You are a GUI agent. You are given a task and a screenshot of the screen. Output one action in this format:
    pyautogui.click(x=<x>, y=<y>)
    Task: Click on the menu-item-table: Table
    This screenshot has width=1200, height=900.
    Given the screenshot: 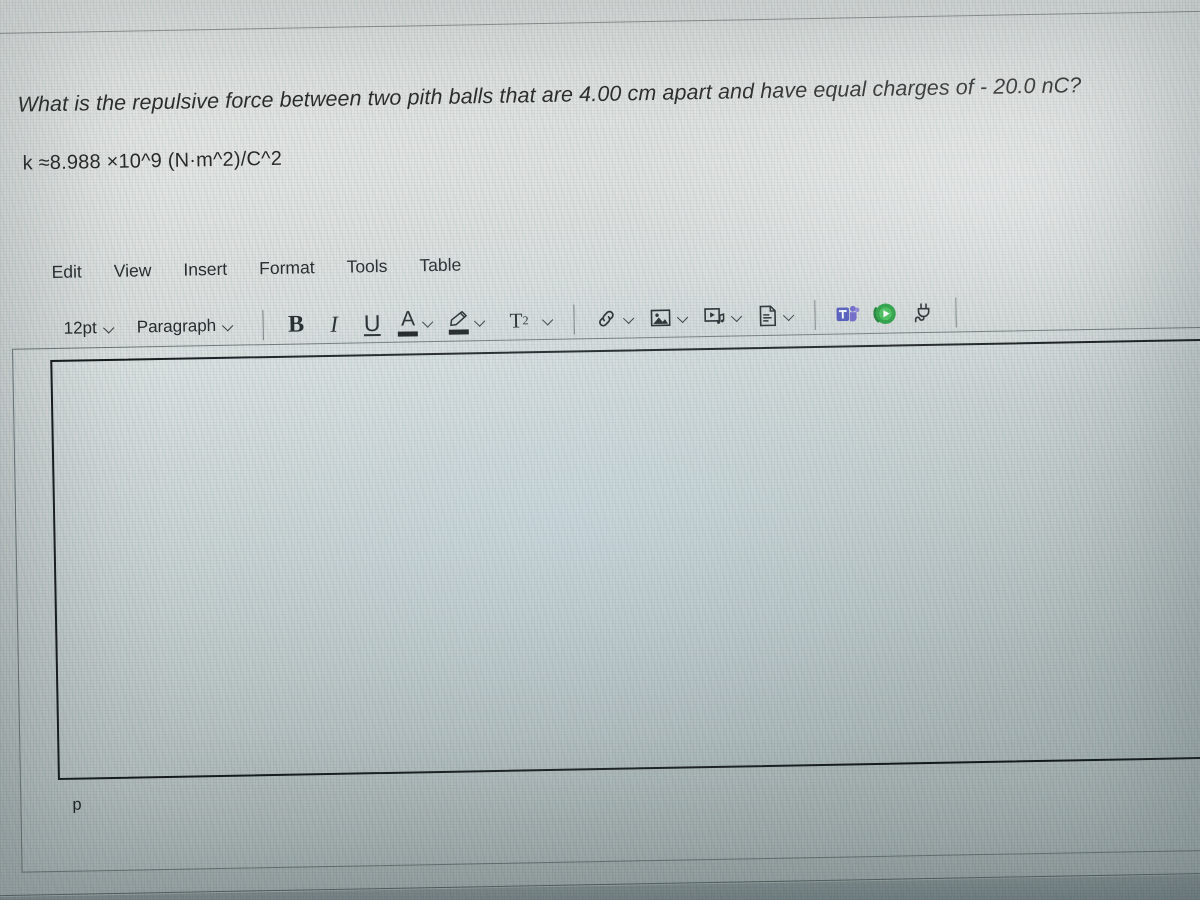 What is the action you would take?
    pyautogui.click(x=440, y=265)
    